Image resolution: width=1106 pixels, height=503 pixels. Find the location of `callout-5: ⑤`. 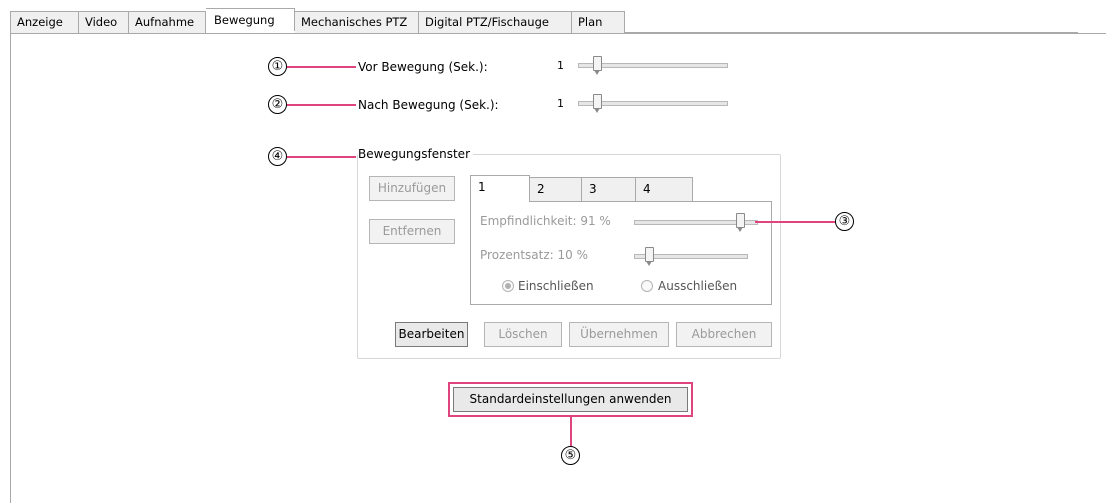

callout-5: ⑤ is located at coordinates (570, 455).